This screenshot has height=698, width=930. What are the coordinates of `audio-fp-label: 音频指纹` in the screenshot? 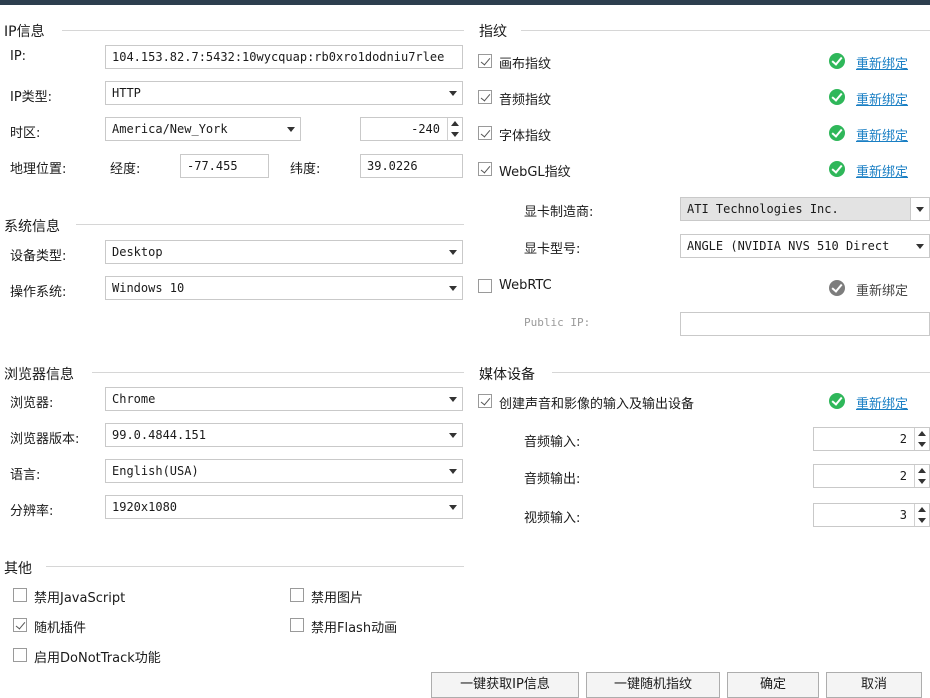 It's located at (525, 100).